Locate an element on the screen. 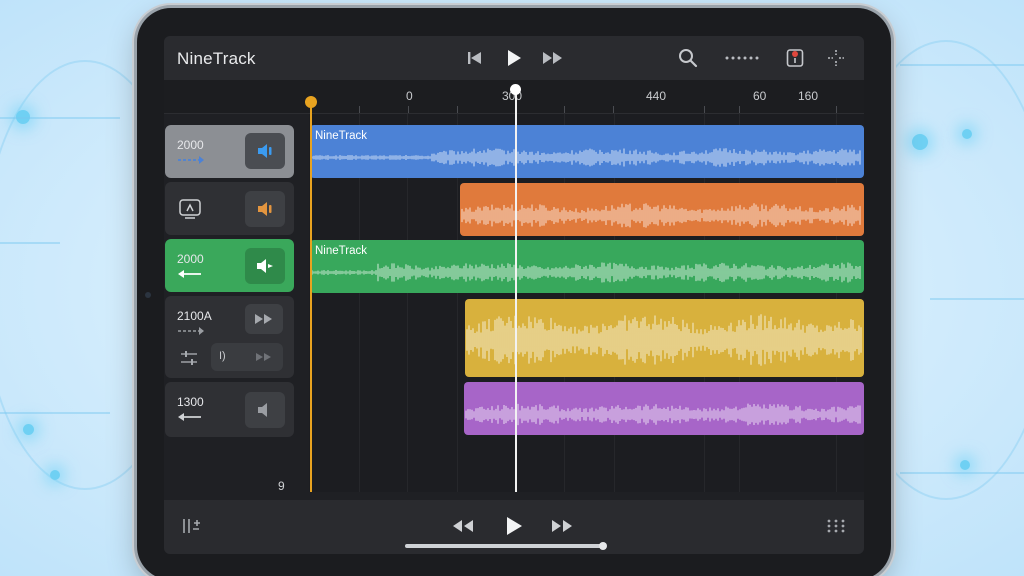  progress-scrubber-knob is located at coordinates (603, 546).